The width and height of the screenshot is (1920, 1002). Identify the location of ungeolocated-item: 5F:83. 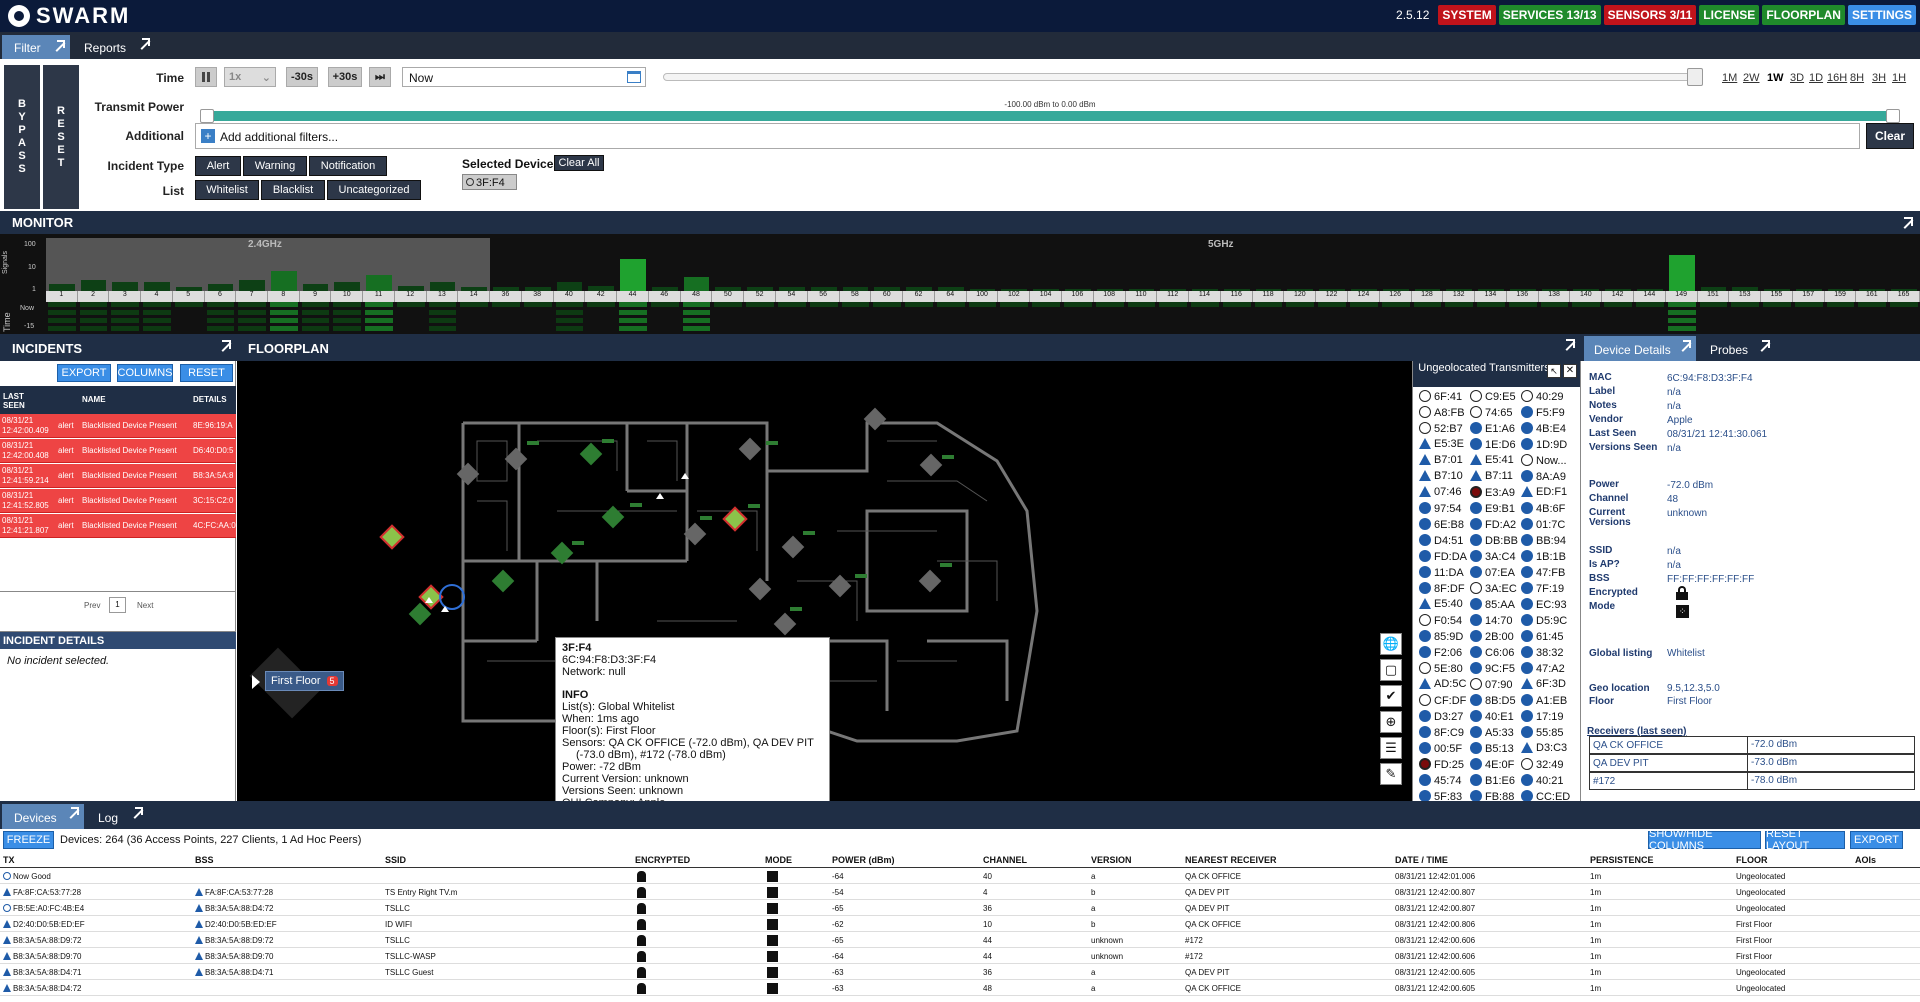
(1440, 795).